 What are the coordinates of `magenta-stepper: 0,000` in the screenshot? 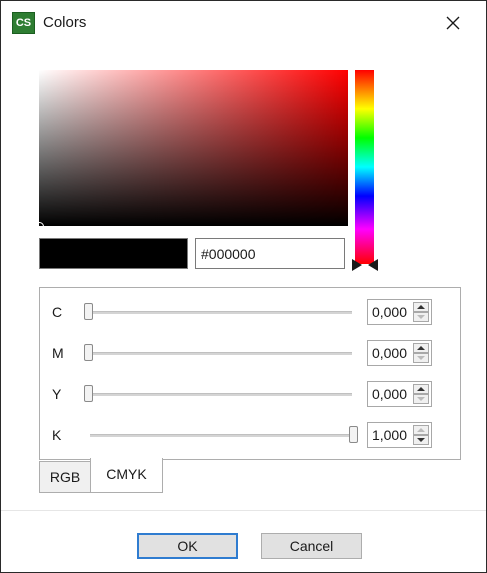 It's located at (399, 353).